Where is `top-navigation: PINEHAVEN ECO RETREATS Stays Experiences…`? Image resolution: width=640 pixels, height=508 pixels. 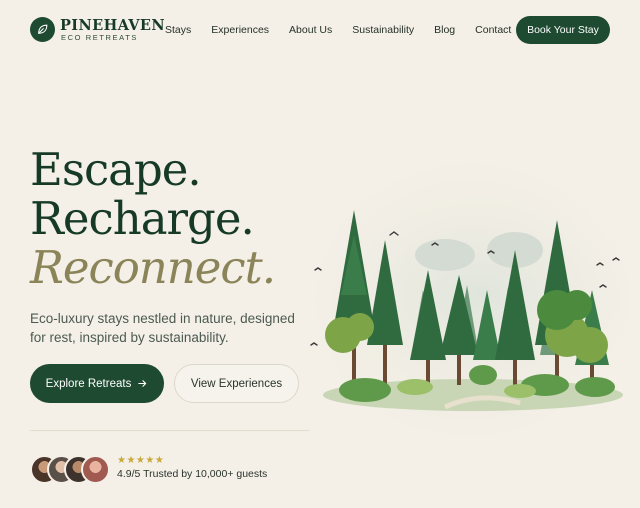
top-navigation: PINEHAVEN ECO RETREATS Stays Experiences… is located at coordinates (320, 30).